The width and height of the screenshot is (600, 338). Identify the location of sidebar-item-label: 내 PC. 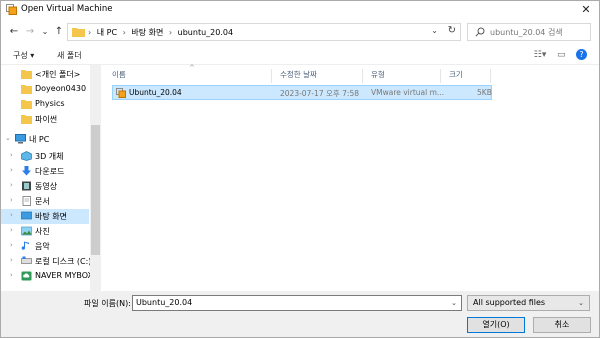
(39, 139).